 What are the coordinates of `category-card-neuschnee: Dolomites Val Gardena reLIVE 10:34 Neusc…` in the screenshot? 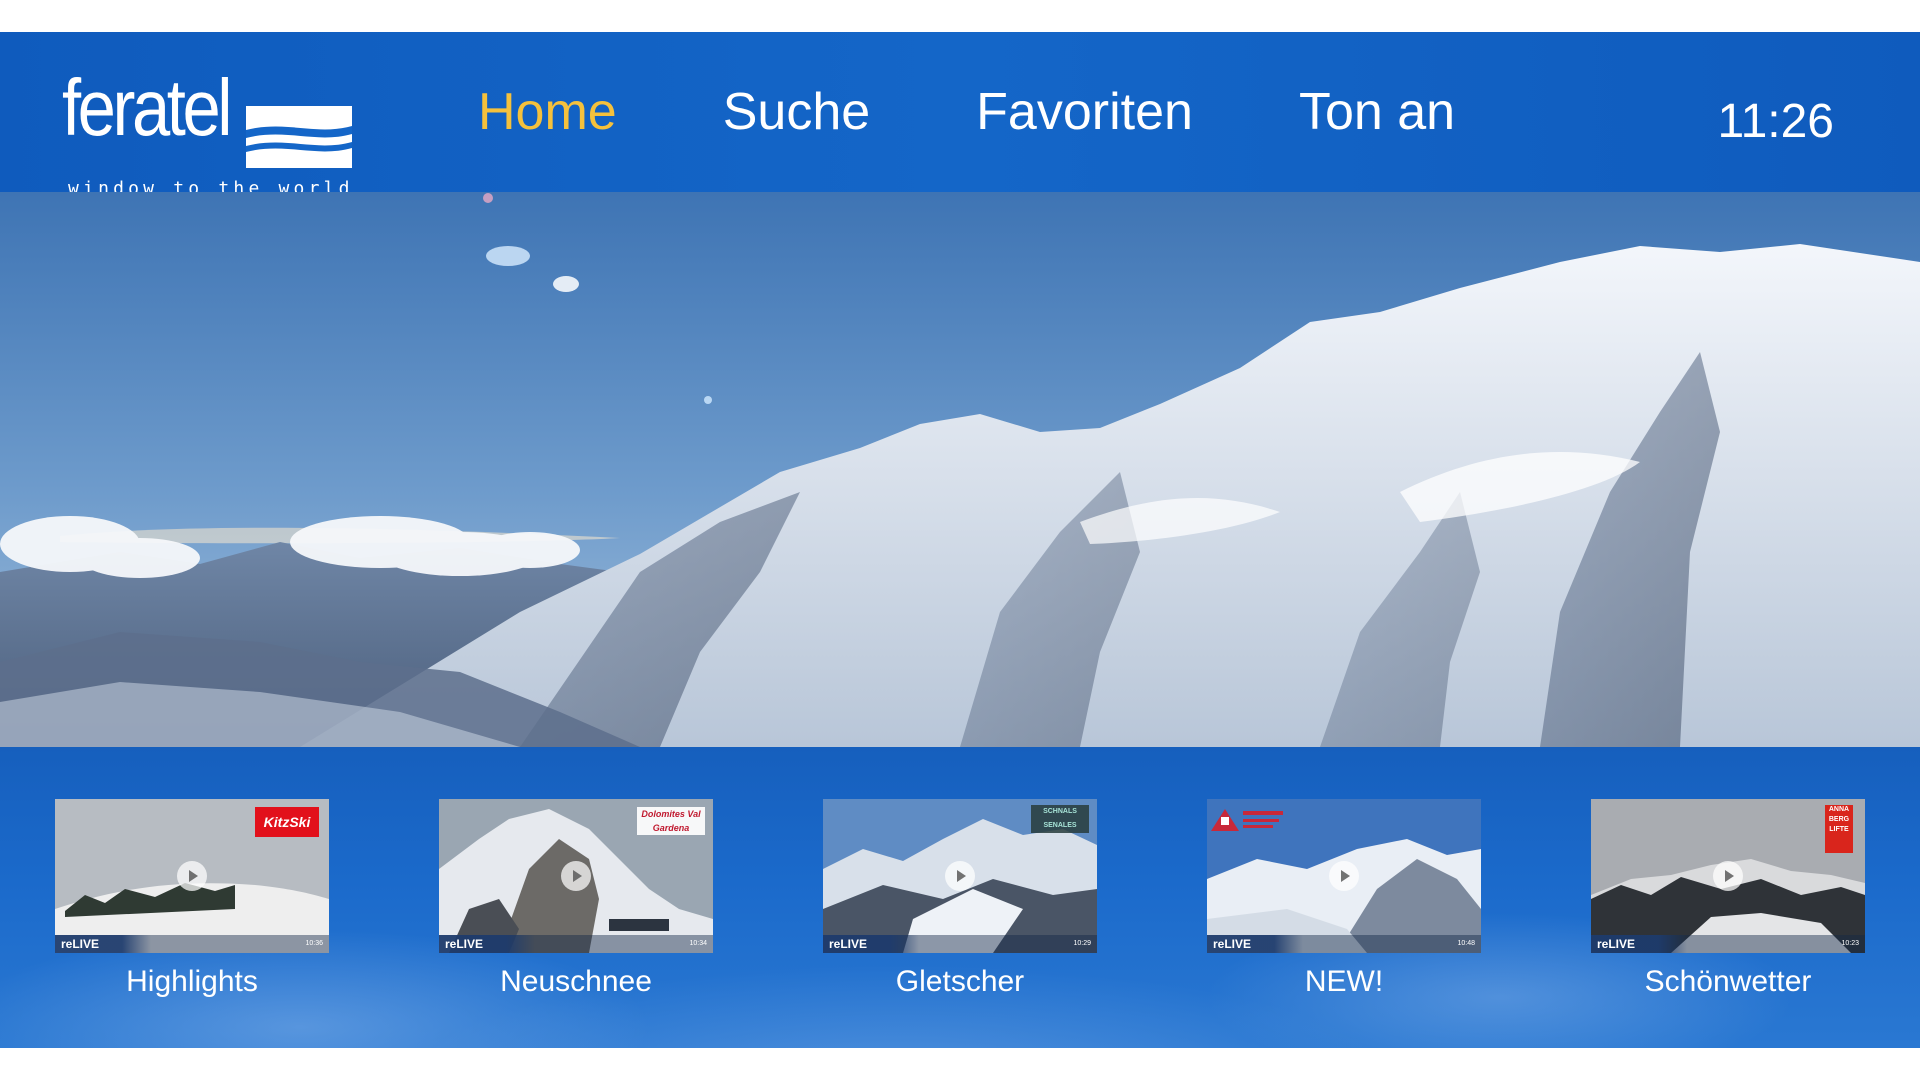 It's located at (576, 899).